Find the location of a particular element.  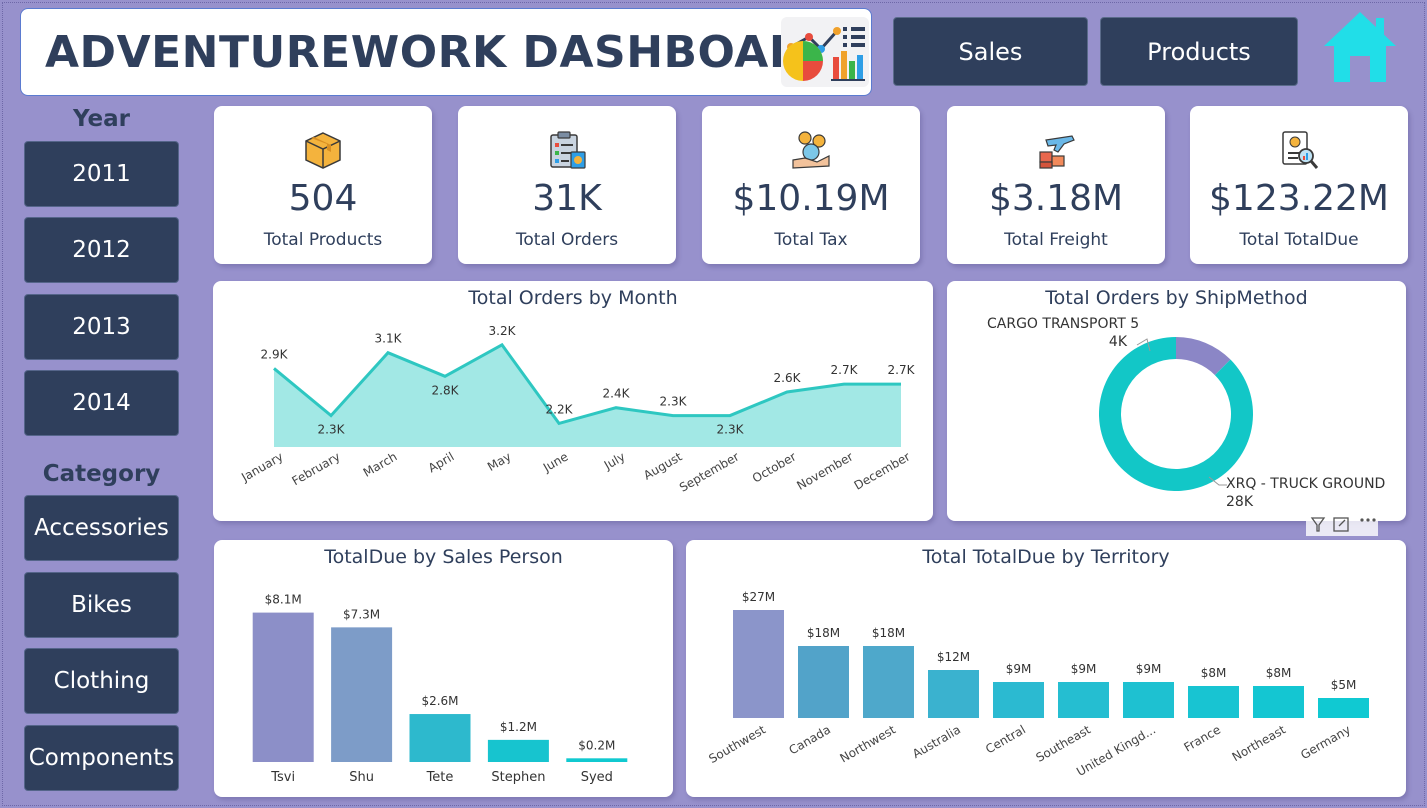

data-label: $27M is located at coordinates (758, 597).